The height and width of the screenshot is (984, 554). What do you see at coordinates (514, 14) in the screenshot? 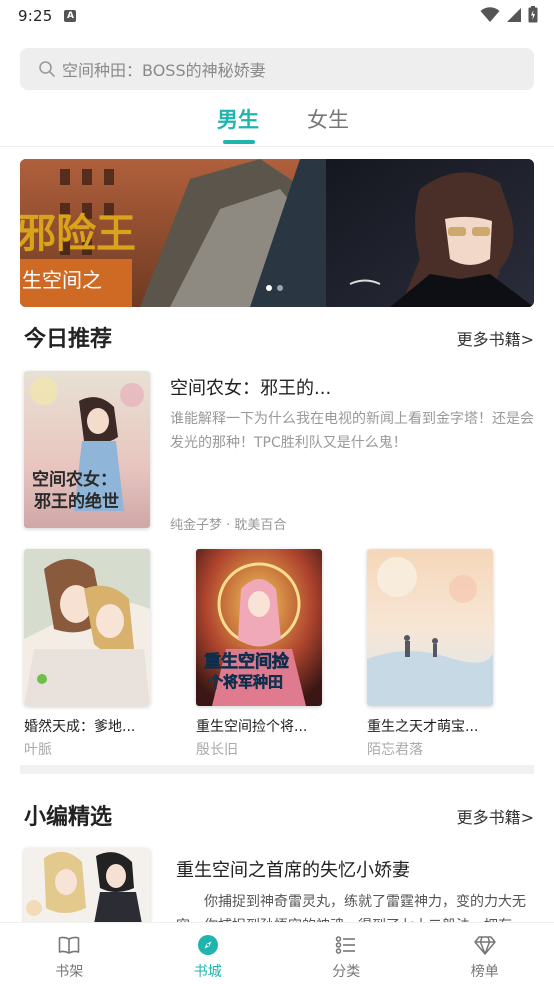
I see `signal-icon` at bounding box center [514, 14].